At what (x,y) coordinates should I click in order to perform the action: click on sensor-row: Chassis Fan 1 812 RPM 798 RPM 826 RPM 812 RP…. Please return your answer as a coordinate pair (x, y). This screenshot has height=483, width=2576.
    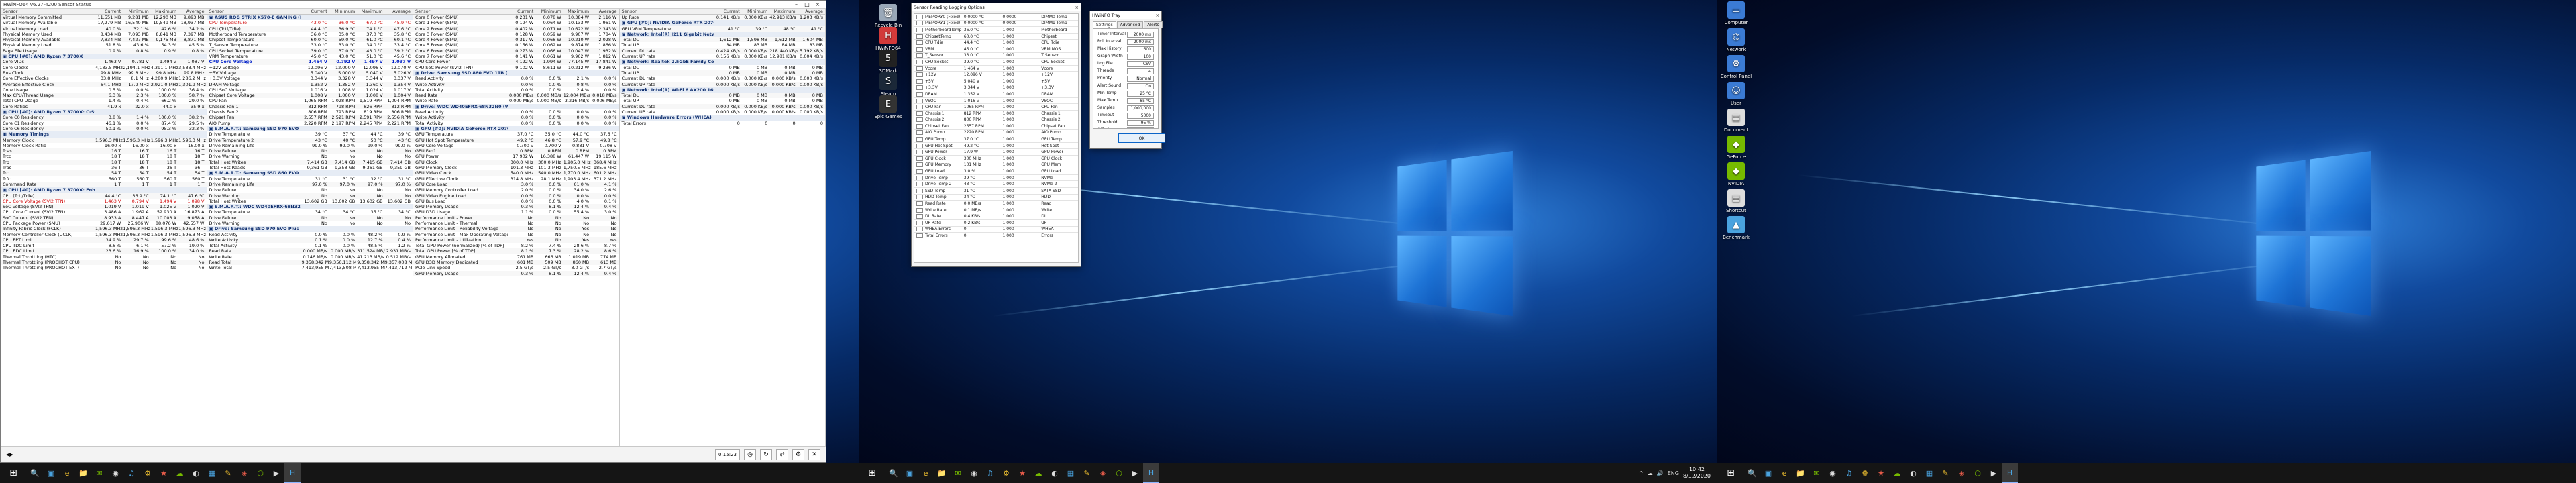
    Looking at the image, I should click on (310, 106).